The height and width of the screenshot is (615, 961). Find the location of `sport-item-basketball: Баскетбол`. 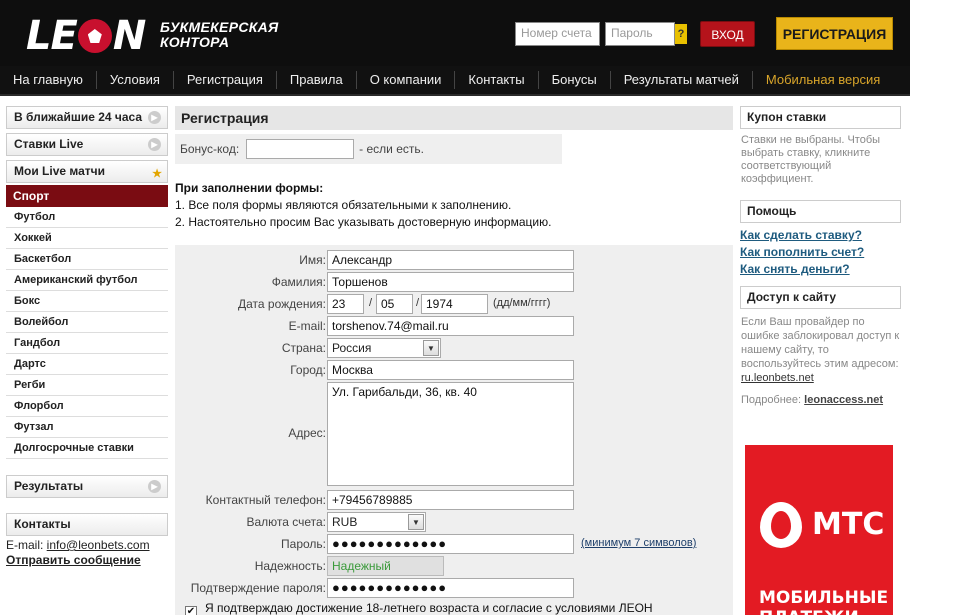

sport-item-basketball: Баскетбол is located at coordinates (87, 259).